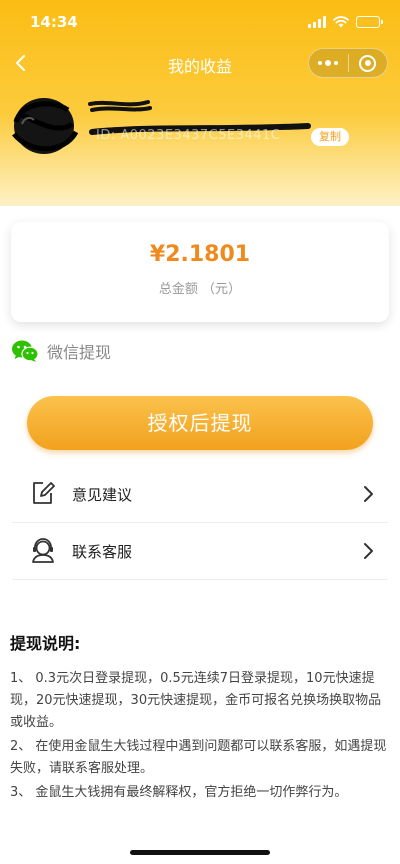 Image resolution: width=400 pixels, height=864 pixels. What do you see at coordinates (43, 550) in the screenshot?
I see `customer-service-icon` at bounding box center [43, 550].